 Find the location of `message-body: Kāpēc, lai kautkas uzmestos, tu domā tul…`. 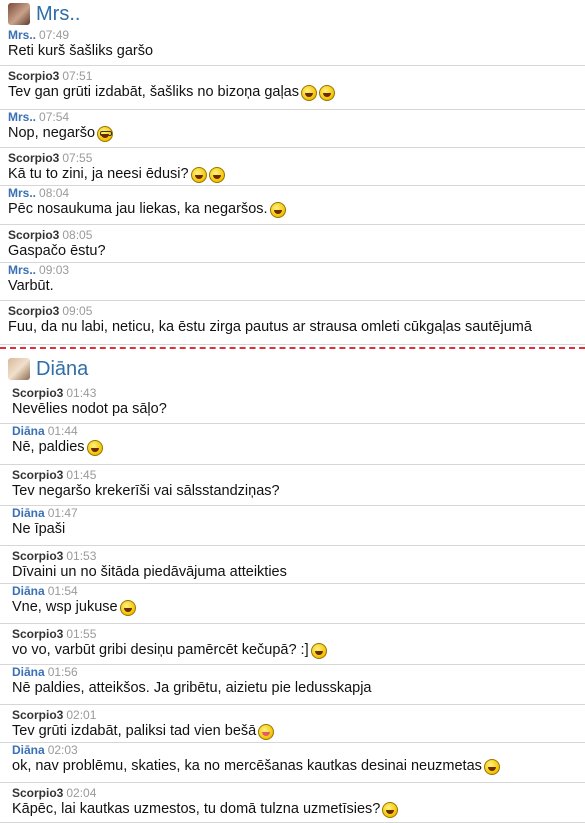

message-body: Kāpēc, lai kautkas uzmestos, tu domā tul… is located at coordinates (196, 809).